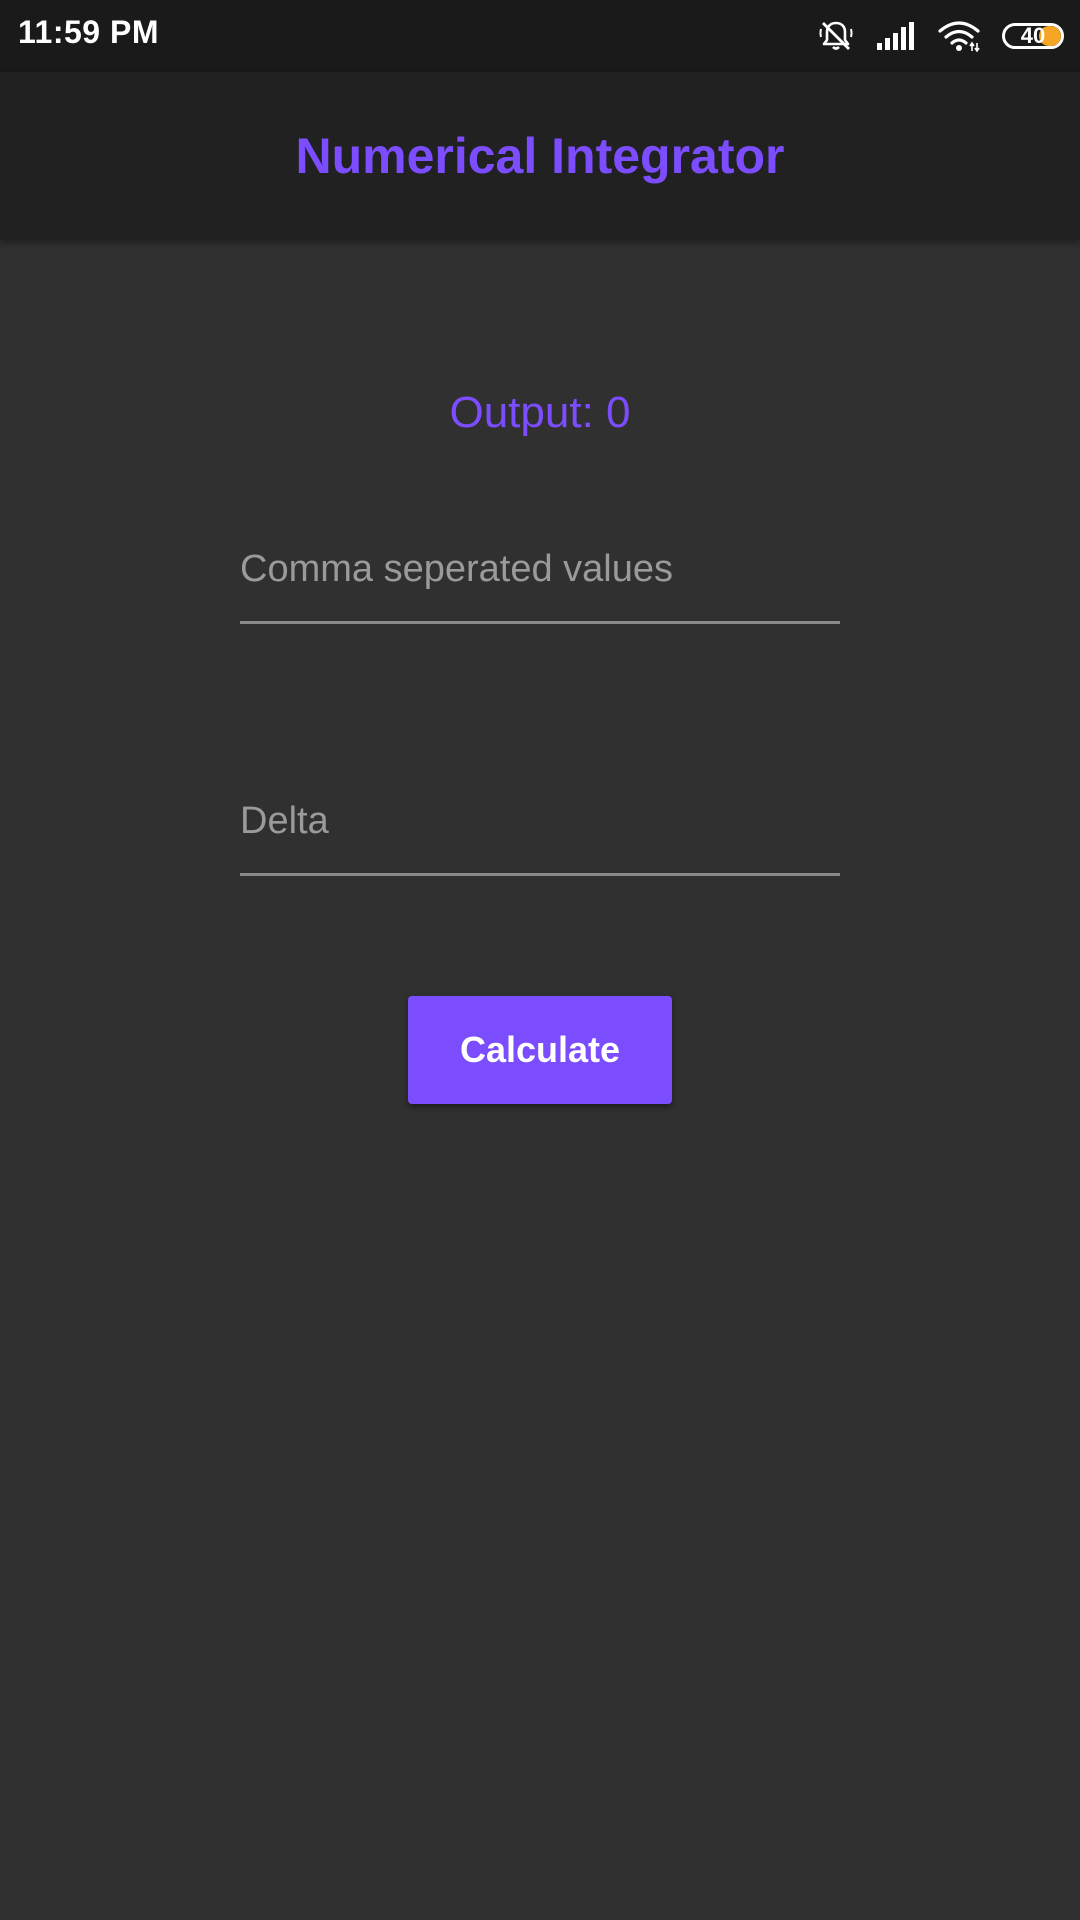 Image resolution: width=1080 pixels, height=1920 pixels. I want to click on cellular-signal-icon, so click(896, 36).